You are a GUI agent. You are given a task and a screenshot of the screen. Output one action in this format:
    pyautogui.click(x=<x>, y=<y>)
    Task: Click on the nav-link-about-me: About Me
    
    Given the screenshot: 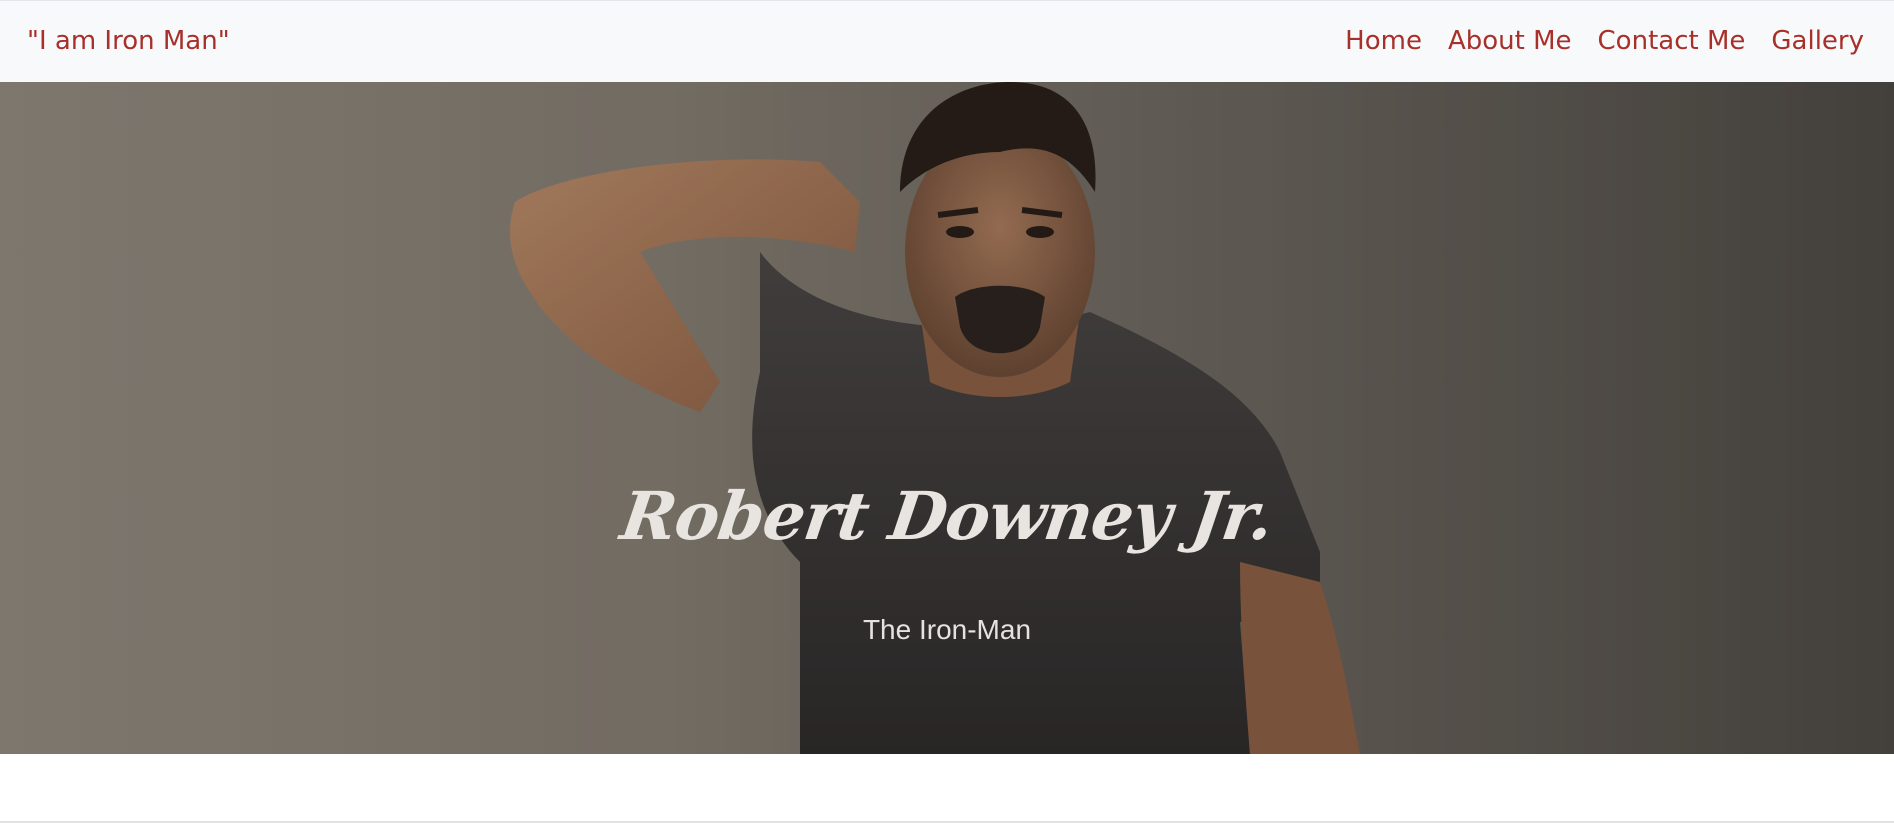 What is the action you would take?
    pyautogui.click(x=1510, y=41)
    